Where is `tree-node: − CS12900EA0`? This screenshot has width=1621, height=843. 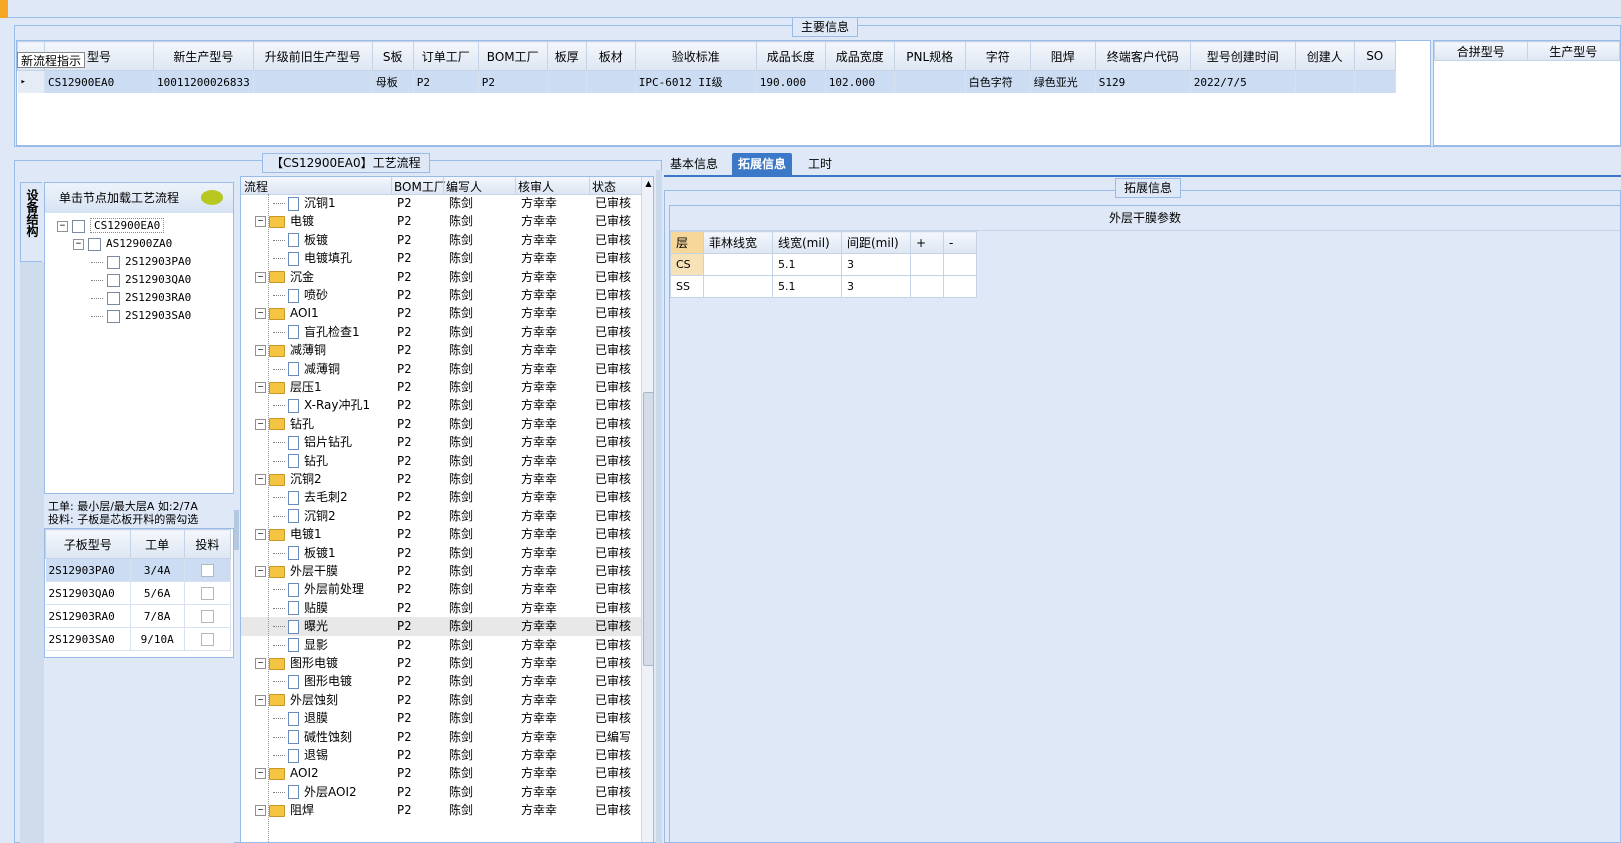
tree-node: − CS12900EA0 is located at coordinates (111, 226).